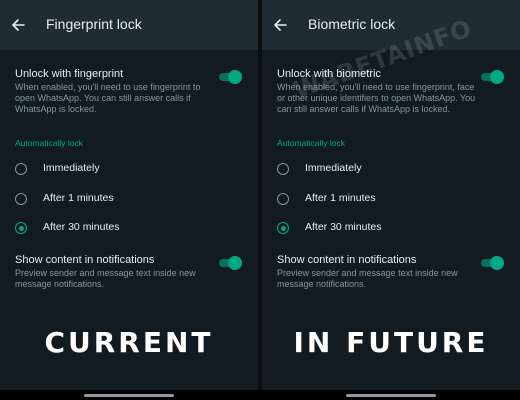 This screenshot has height=400, width=520. I want to click on app-bar: Fingerprint lock, so click(129, 25).